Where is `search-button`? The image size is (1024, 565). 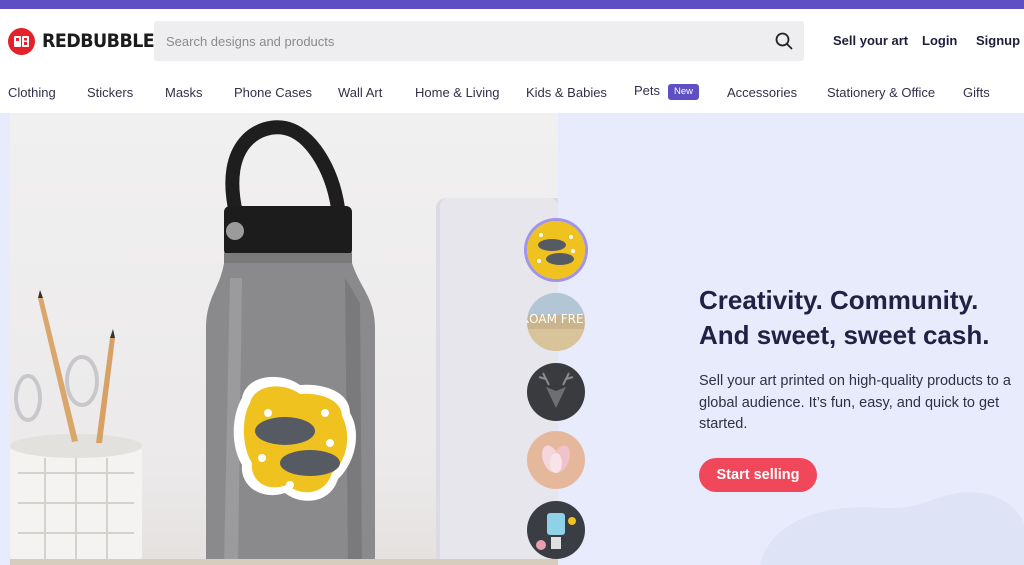 search-button is located at coordinates (784, 41).